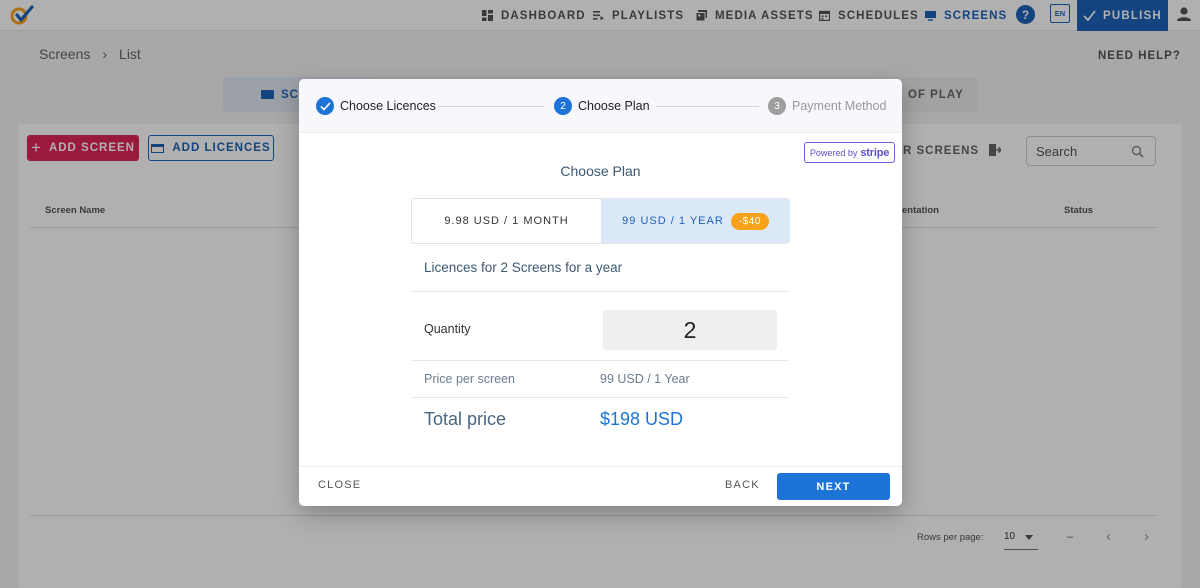 Image resolution: width=1200 pixels, height=588 pixels. What do you see at coordinates (470, 379) in the screenshot?
I see `price-per-screen-label: Price per screen` at bounding box center [470, 379].